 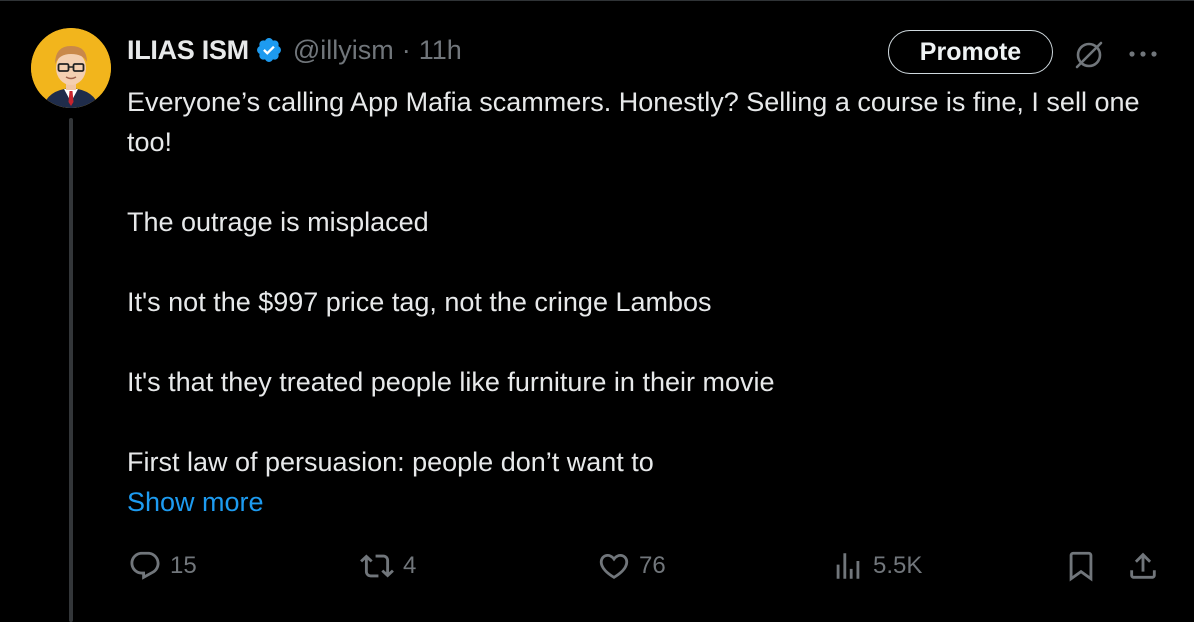 What do you see at coordinates (71, 68) in the screenshot?
I see `avatar` at bounding box center [71, 68].